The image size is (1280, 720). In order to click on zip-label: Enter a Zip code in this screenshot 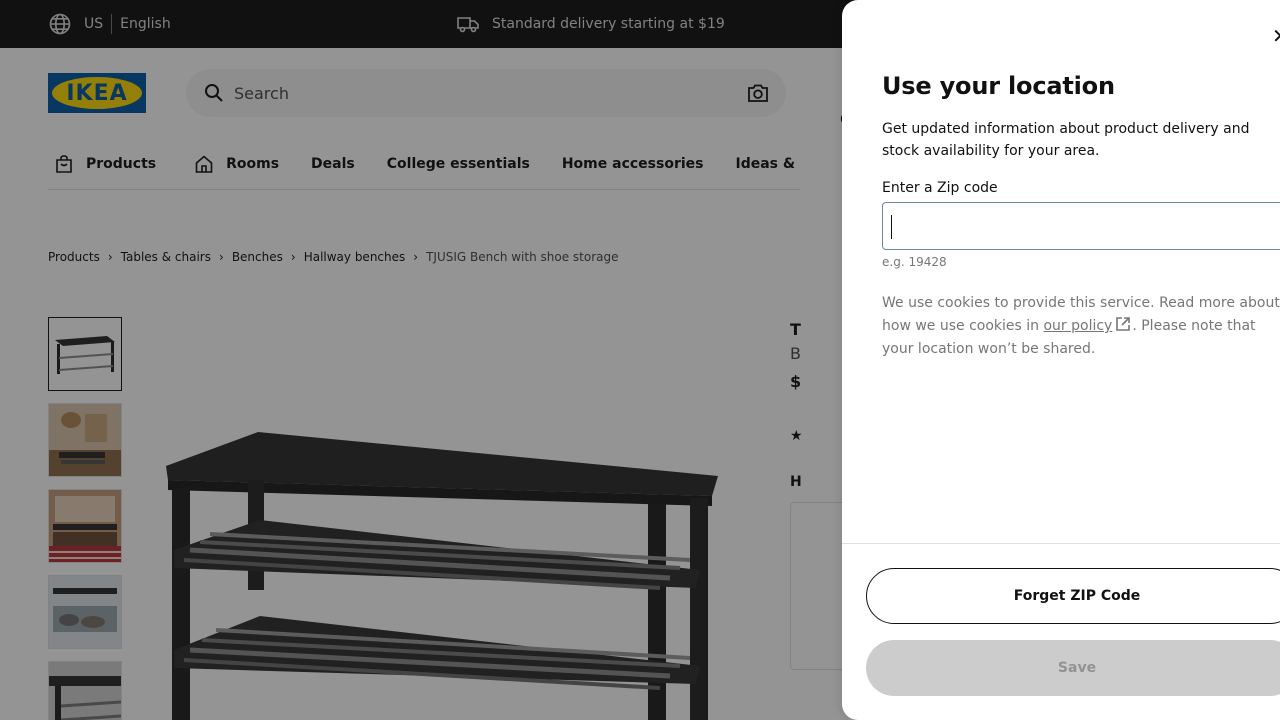, I will do `click(940, 188)`.